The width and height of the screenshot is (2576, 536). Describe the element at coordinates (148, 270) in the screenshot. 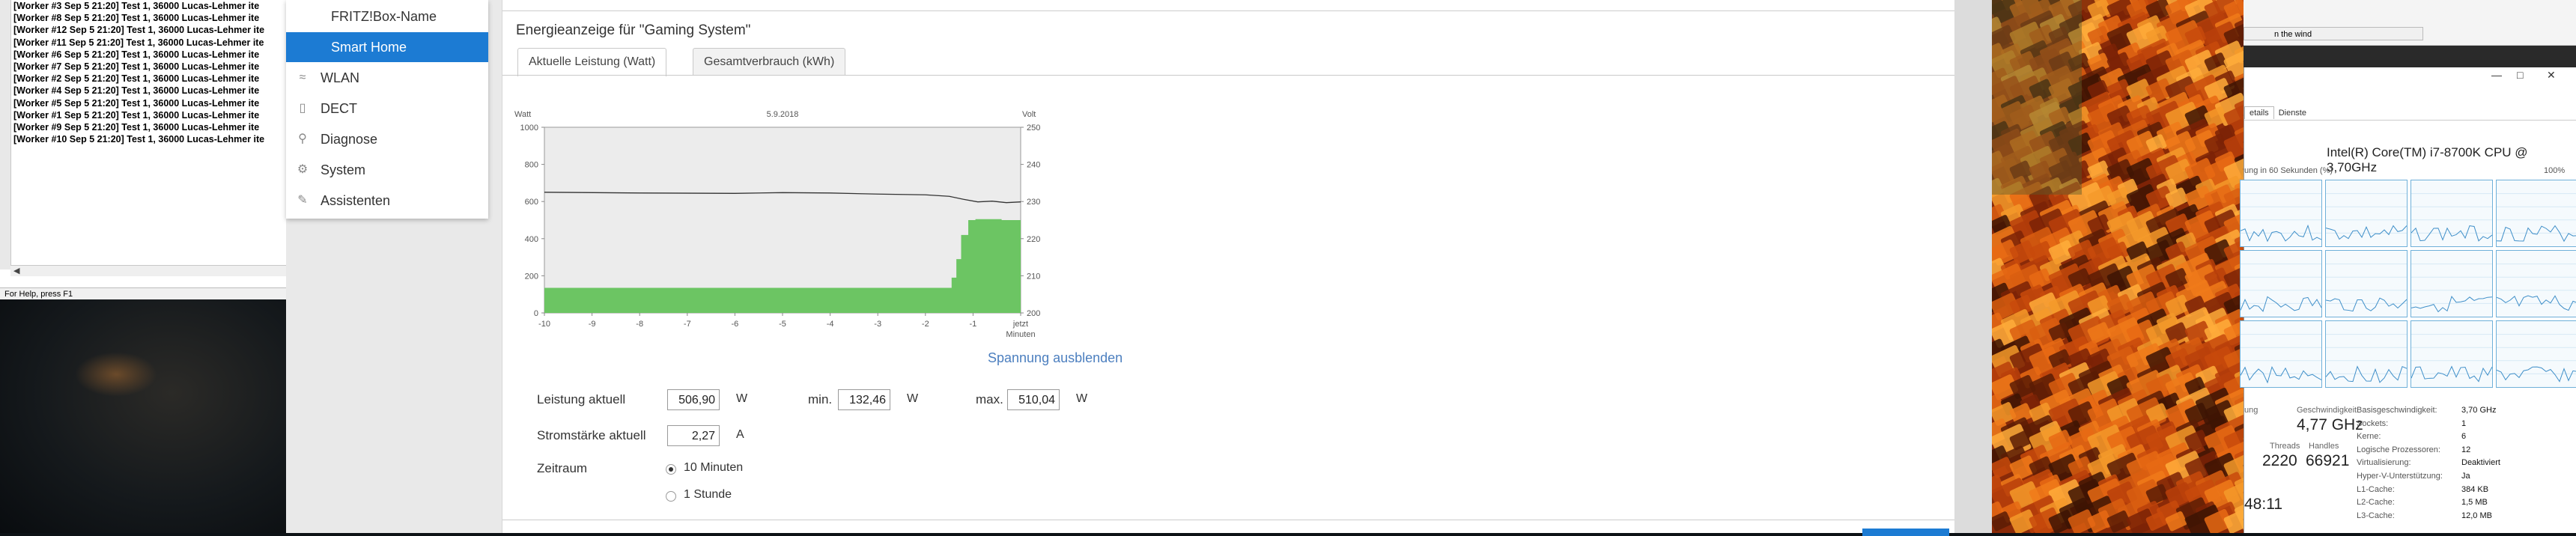

I see `console-horizontal-scrollbar: ◀` at that location.